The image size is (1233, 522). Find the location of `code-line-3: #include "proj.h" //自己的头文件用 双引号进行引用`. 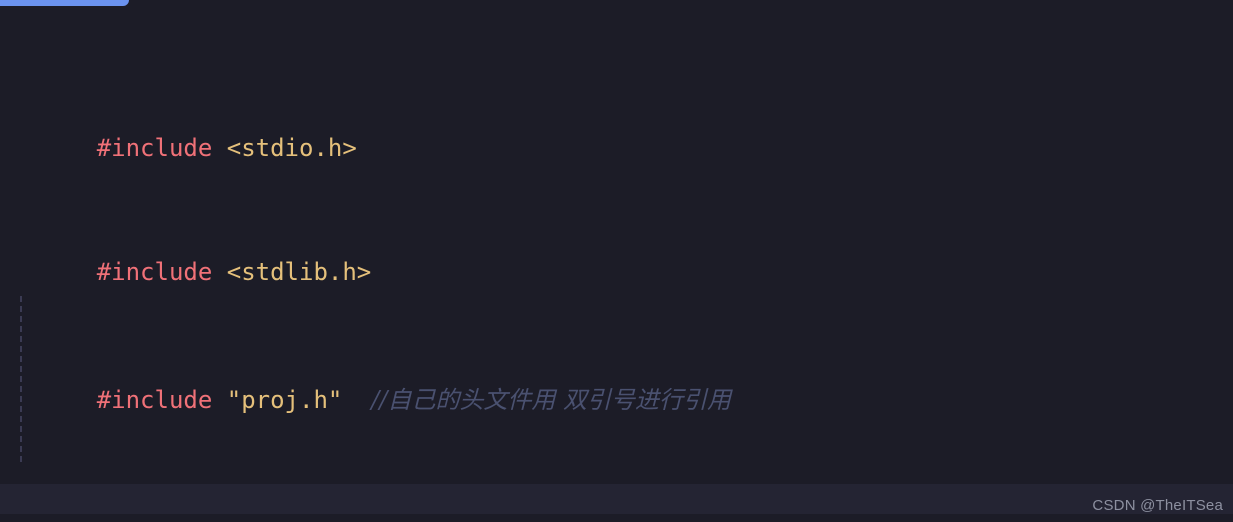

code-line-3: #include "proj.h" //自己的头文件用 双引号进行引用 is located at coordinates (616, 383).